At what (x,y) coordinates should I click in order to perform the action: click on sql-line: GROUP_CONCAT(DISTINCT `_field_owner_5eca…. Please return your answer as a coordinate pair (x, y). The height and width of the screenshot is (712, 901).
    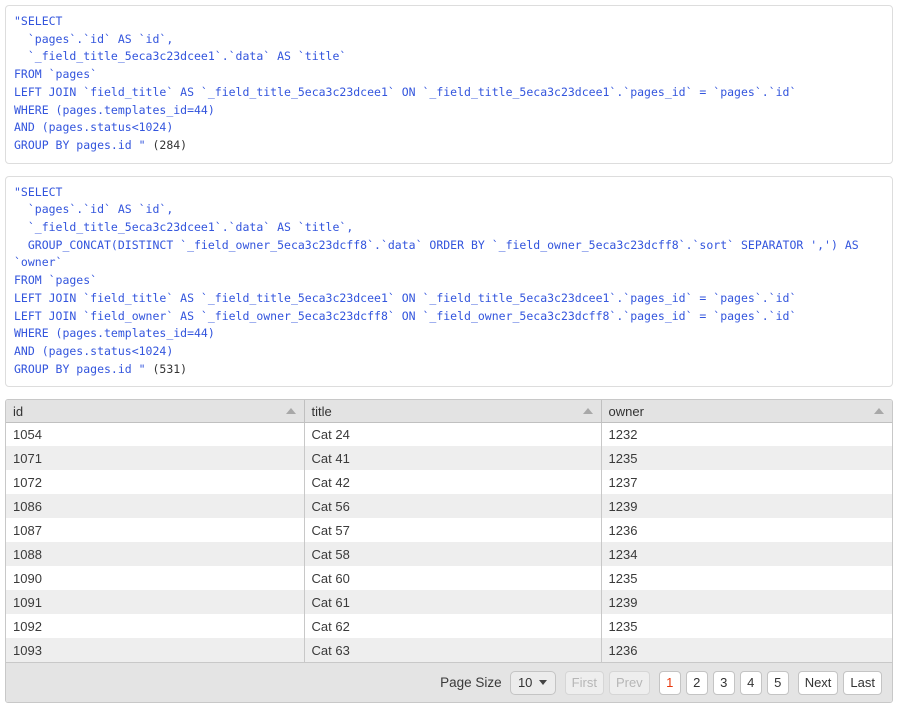
    Looking at the image, I should click on (436, 244).